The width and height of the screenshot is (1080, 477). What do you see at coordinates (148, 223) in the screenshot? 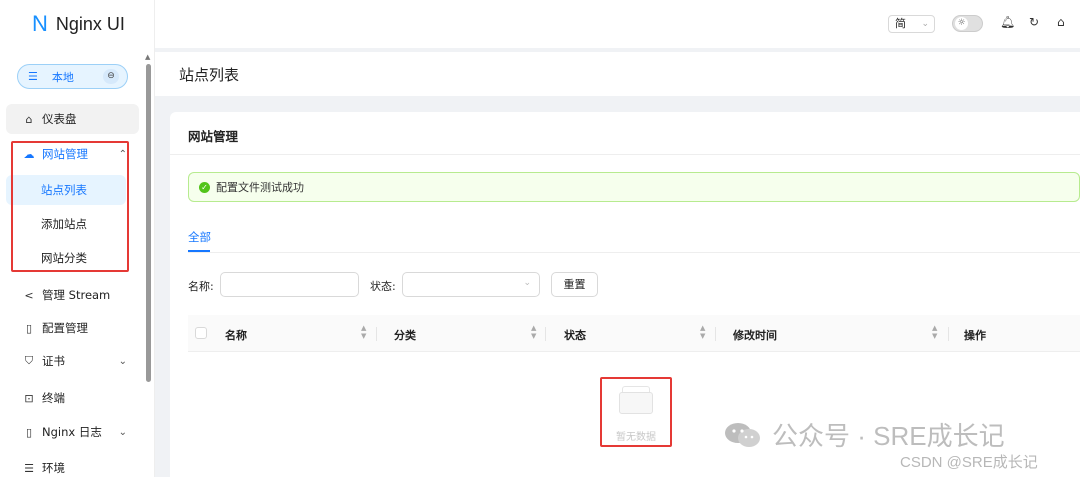
I see `sidebar-scrollbar` at bounding box center [148, 223].